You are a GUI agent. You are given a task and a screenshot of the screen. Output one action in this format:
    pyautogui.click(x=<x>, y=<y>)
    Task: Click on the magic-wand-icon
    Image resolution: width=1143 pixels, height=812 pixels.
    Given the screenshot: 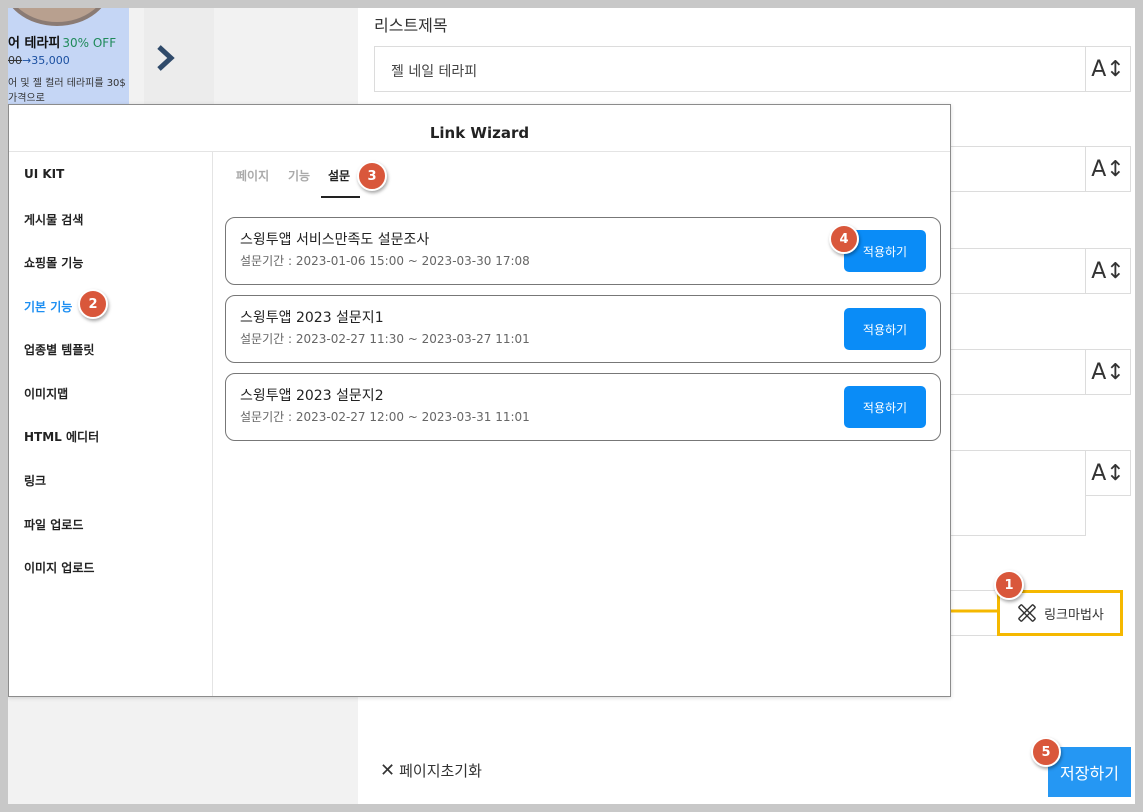 What is the action you would take?
    pyautogui.click(x=1027, y=613)
    